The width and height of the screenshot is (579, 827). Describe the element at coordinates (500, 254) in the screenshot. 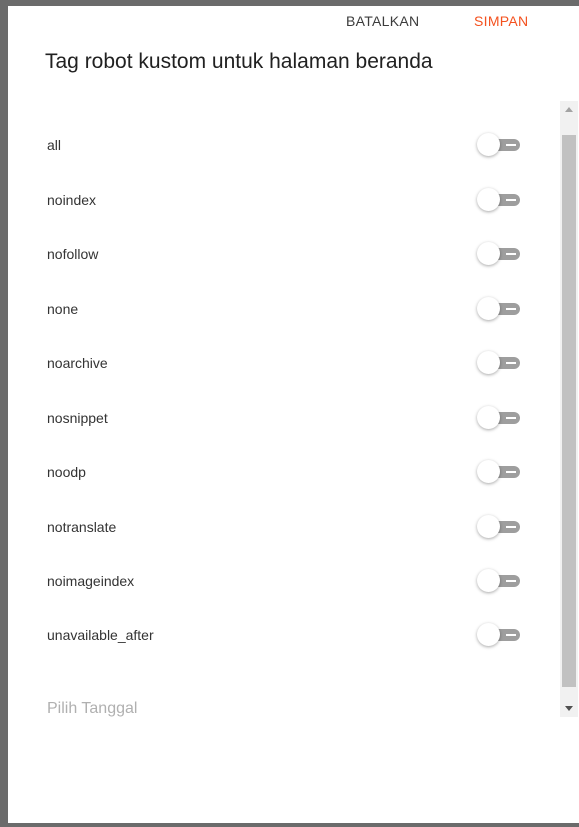

I see `toggle-nofollow` at that location.